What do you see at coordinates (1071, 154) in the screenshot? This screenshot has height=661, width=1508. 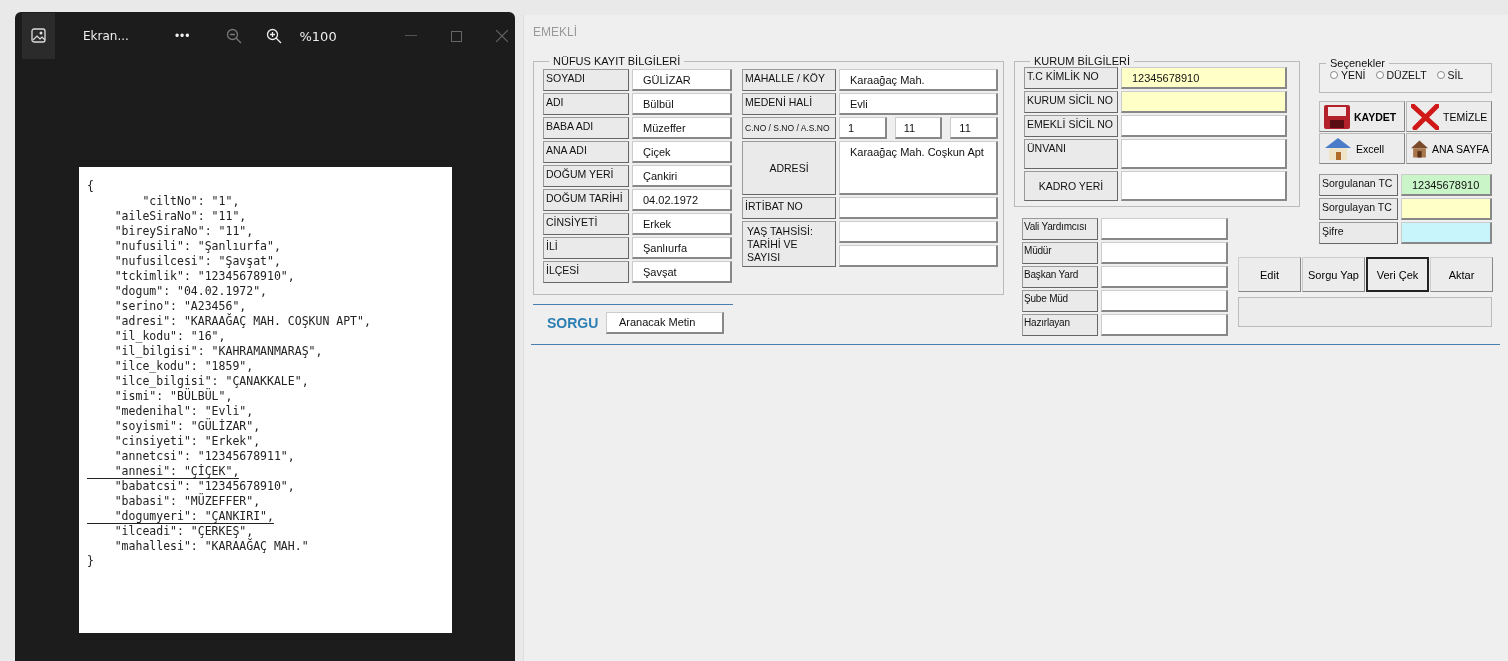 I see `field-label: ÜNVANI` at bounding box center [1071, 154].